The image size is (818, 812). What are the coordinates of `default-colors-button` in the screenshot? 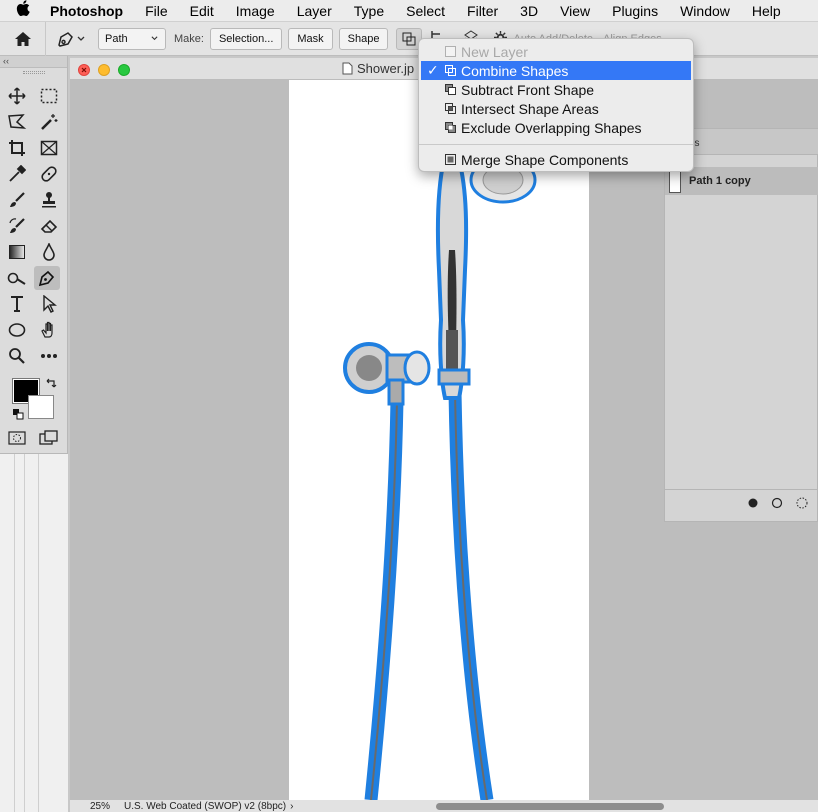 It's located at (18, 416).